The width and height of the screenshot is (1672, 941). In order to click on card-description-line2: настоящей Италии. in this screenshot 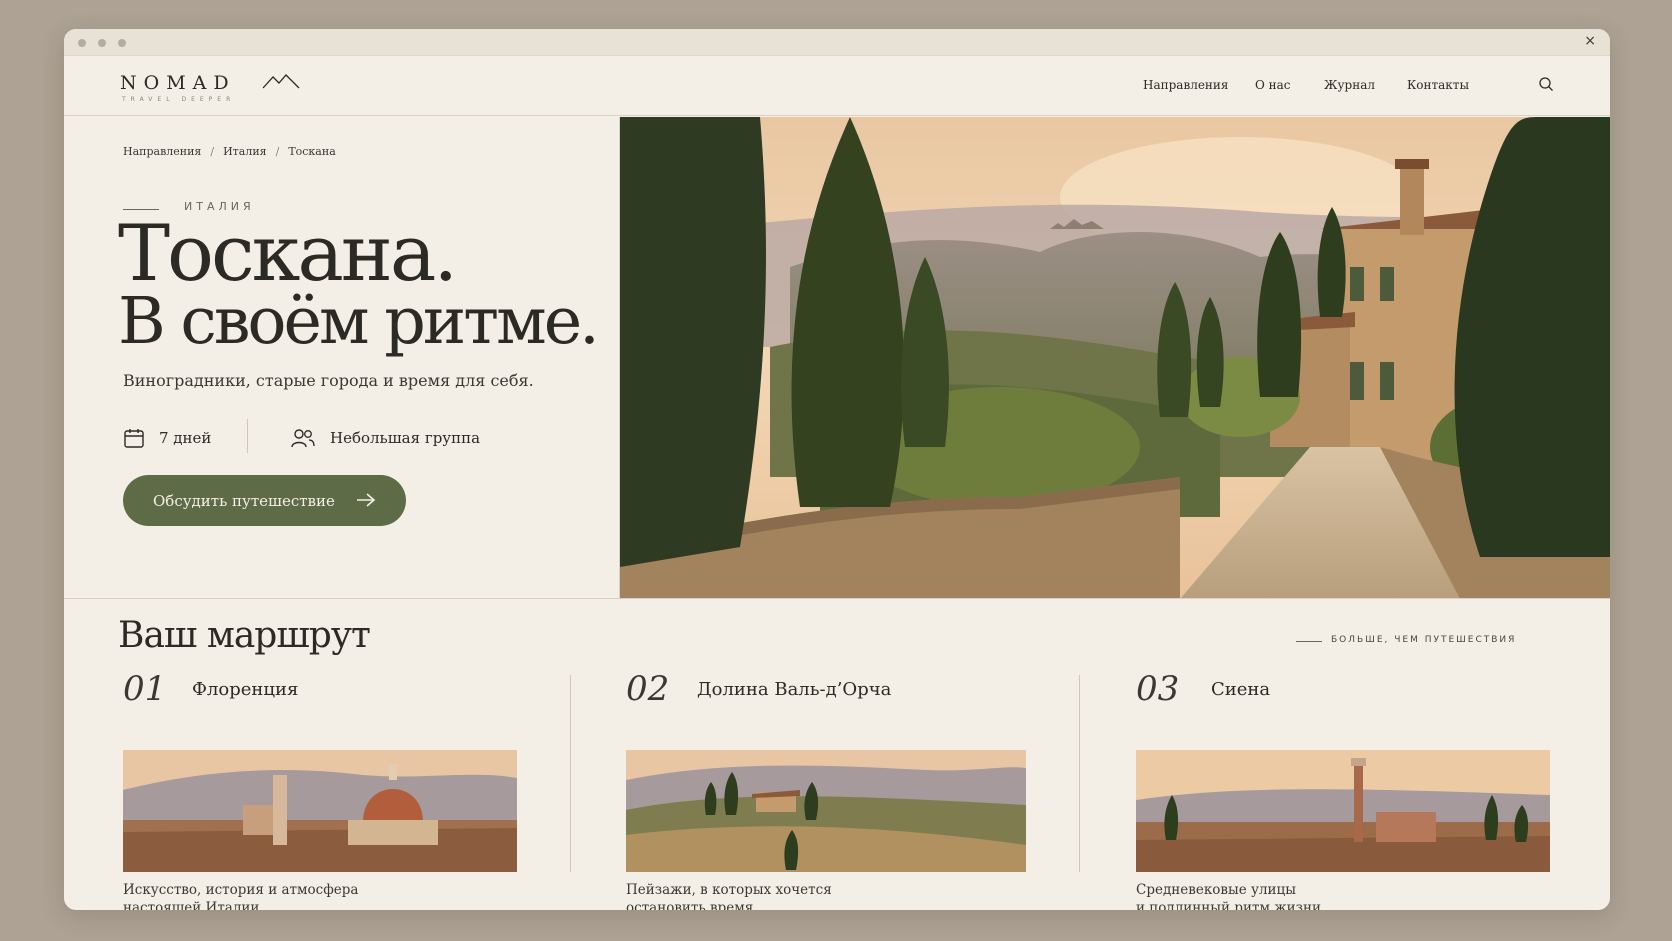, I will do `click(193, 905)`.